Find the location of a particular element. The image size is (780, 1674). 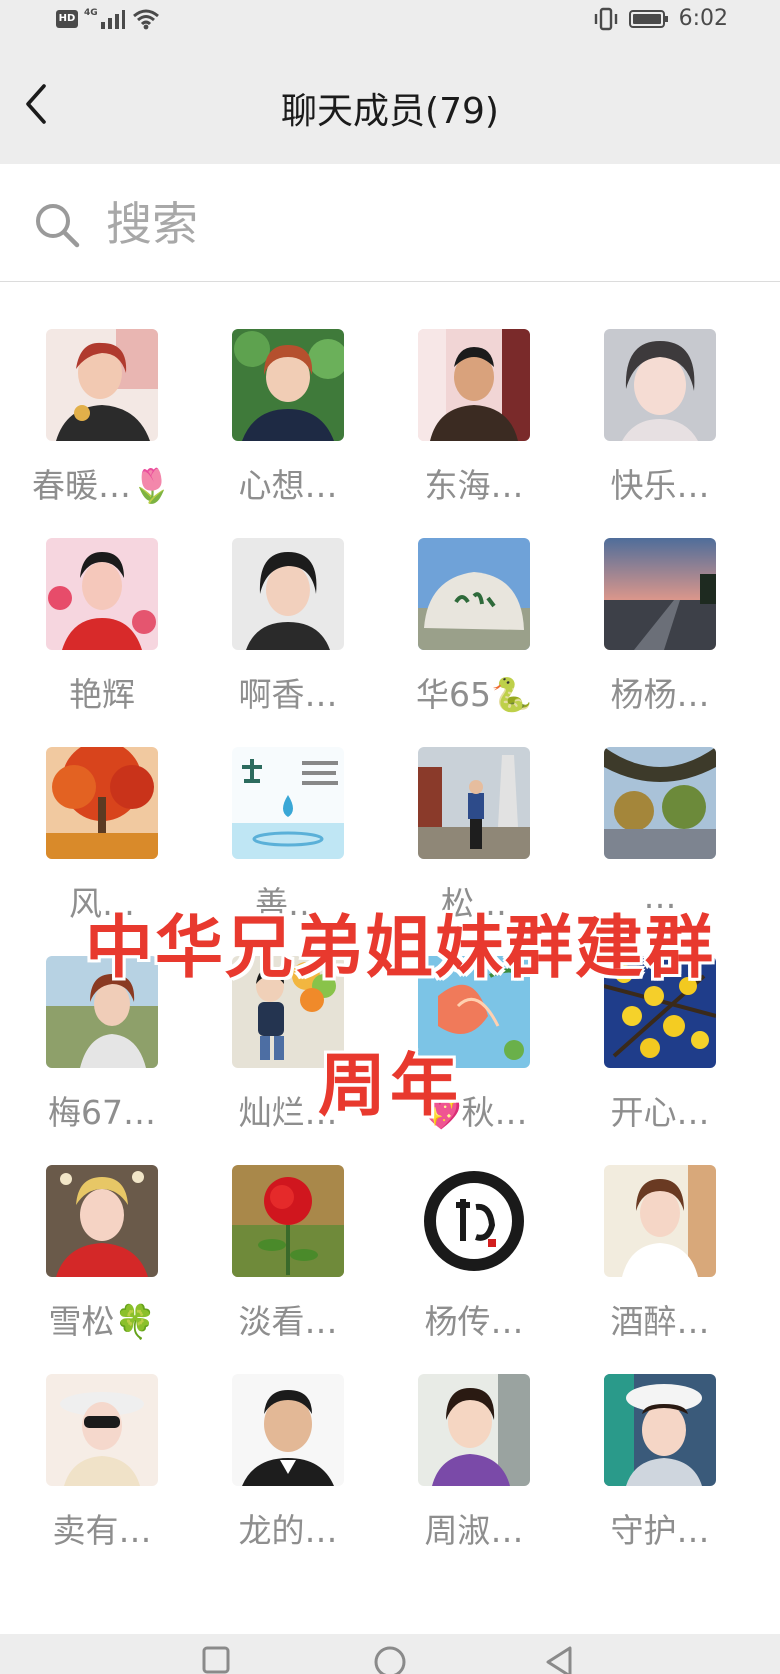

system-nav-bar is located at coordinates (390, 1654).